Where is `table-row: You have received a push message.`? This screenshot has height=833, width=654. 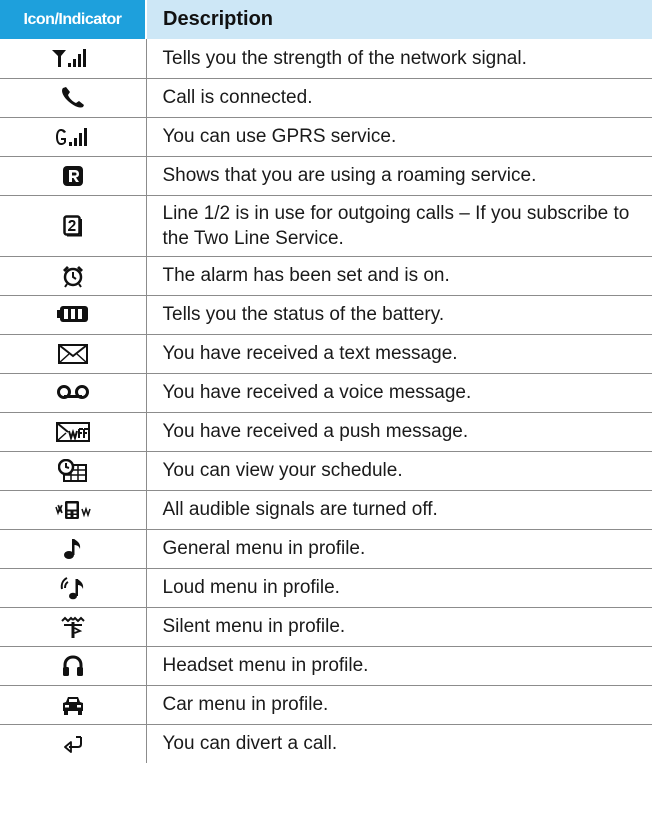
table-row: You have received a push message. is located at coordinates (326, 432).